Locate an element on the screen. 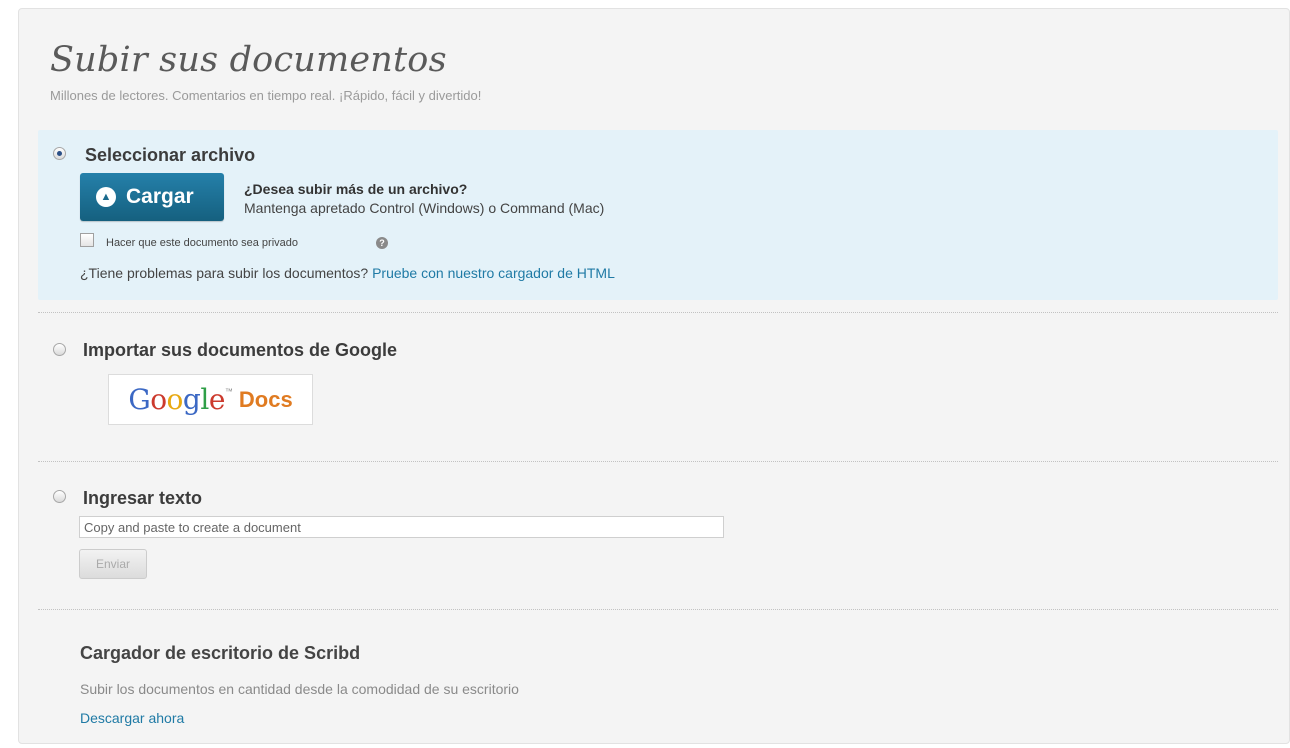  google-docs-button: Google ™ Docs is located at coordinates (210, 399).